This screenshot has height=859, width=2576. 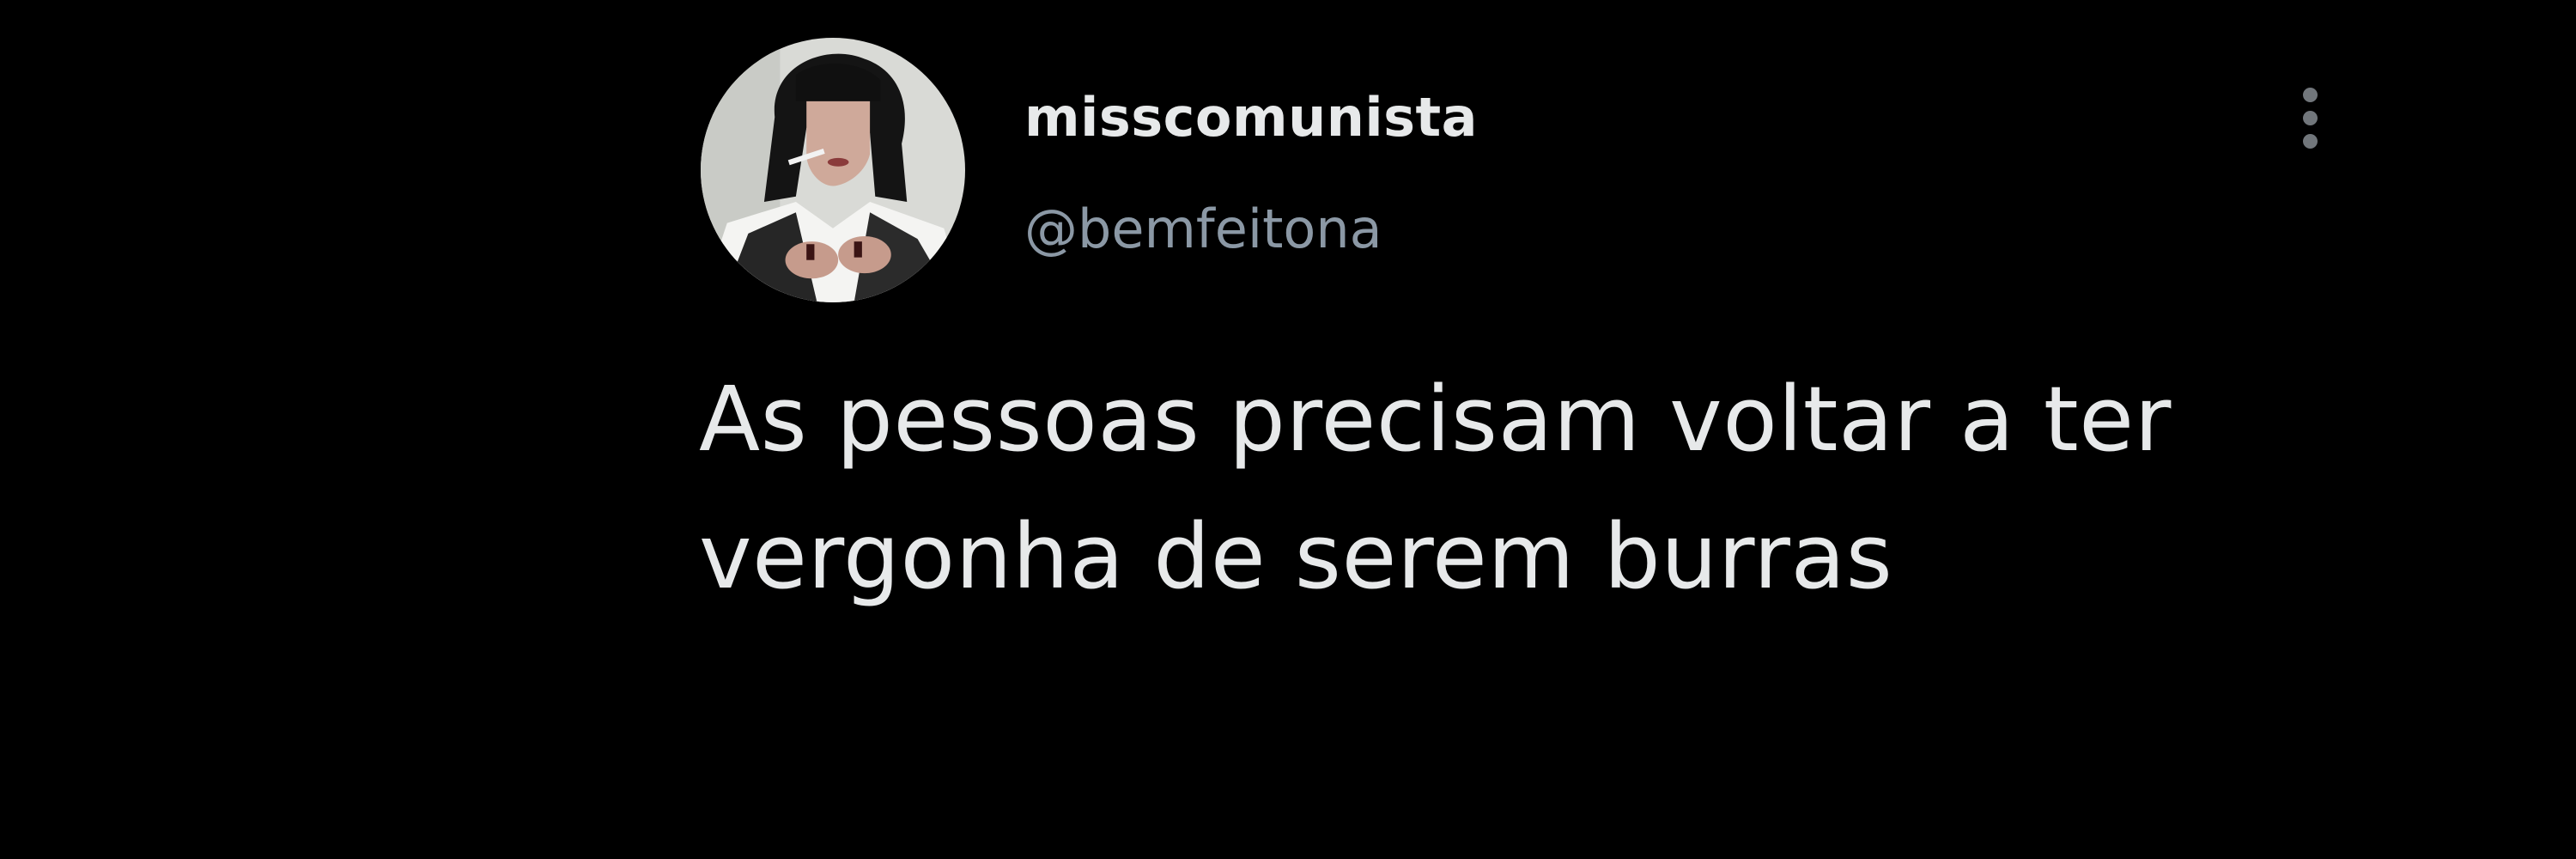 I want to click on profile-photo-icon, so click(x=833, y=170).